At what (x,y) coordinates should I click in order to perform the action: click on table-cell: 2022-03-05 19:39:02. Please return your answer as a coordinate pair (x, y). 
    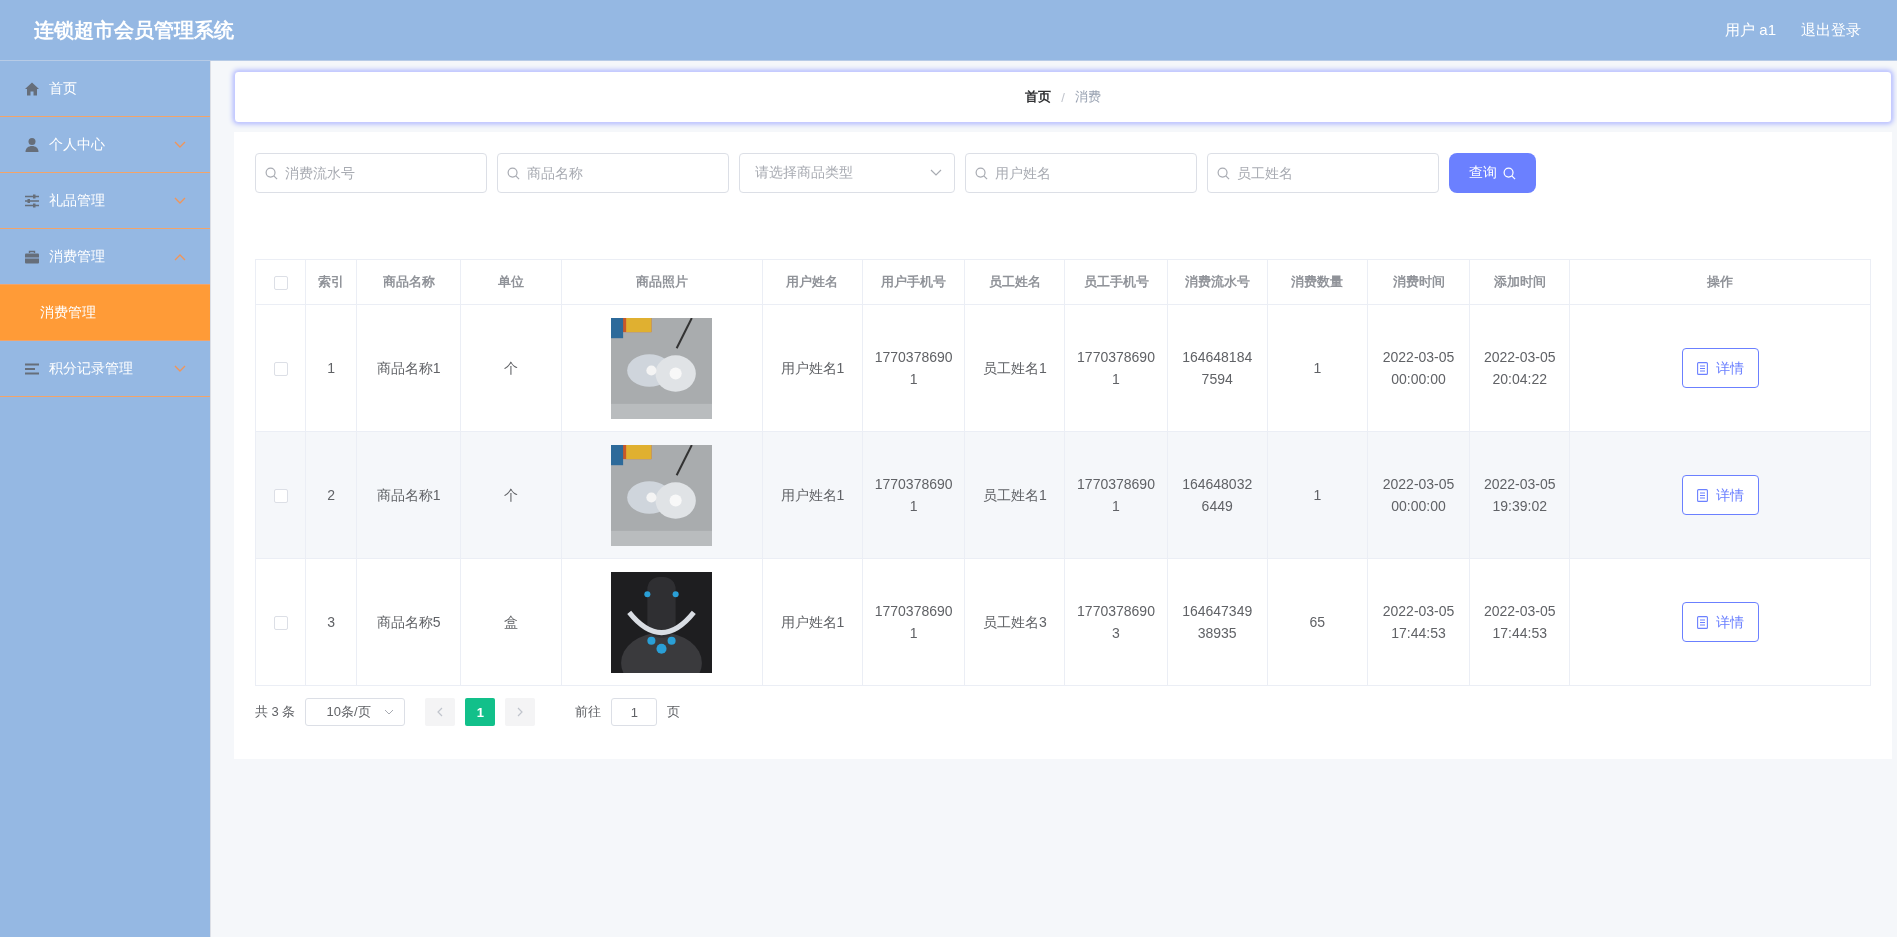
    Looking at the image, I should click on (1519, 495).